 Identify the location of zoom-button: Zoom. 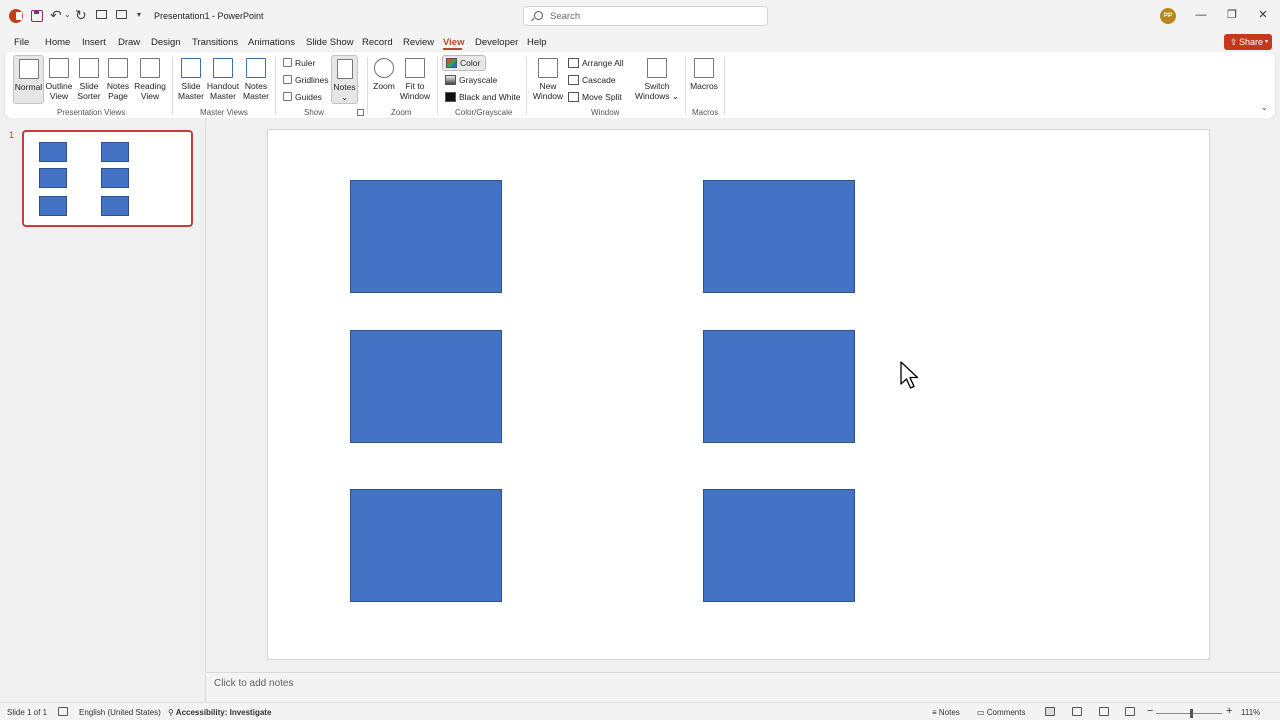
(384, 74).